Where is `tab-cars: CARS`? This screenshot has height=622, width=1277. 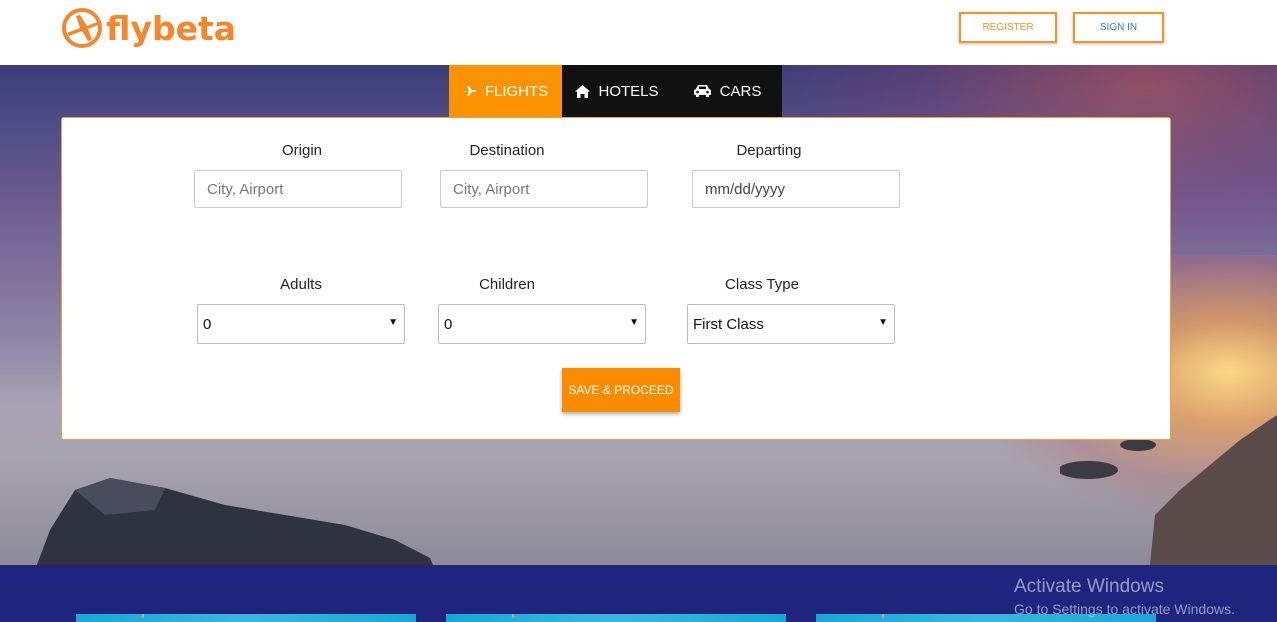
tab-cars: CARS is located at coordinates (727, 91).